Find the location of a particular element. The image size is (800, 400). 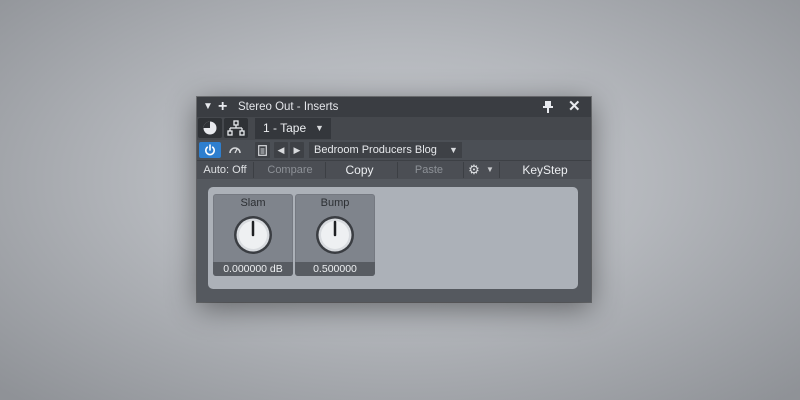

action-row: Auto: Off Compare Copy Paste ⚙ ▼ KeyStep is located at coordinates (394, 169).